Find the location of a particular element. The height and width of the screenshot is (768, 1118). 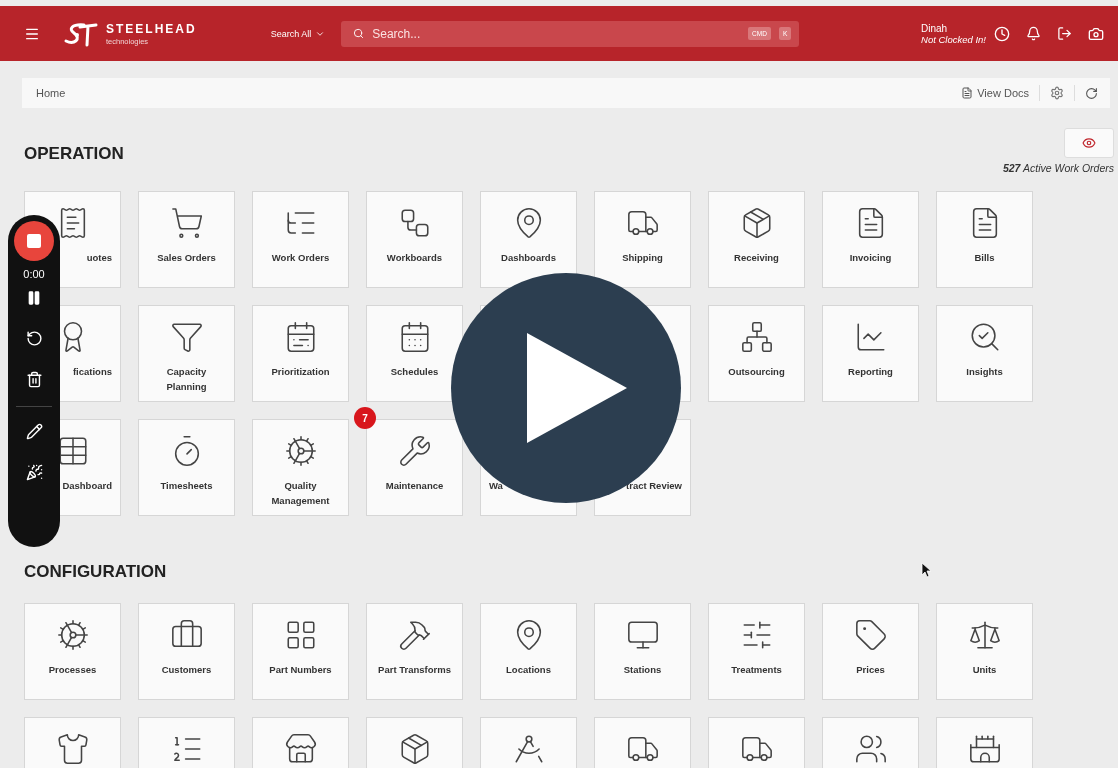

tile-label: Part Numbers is located at coordinates (300, 670).